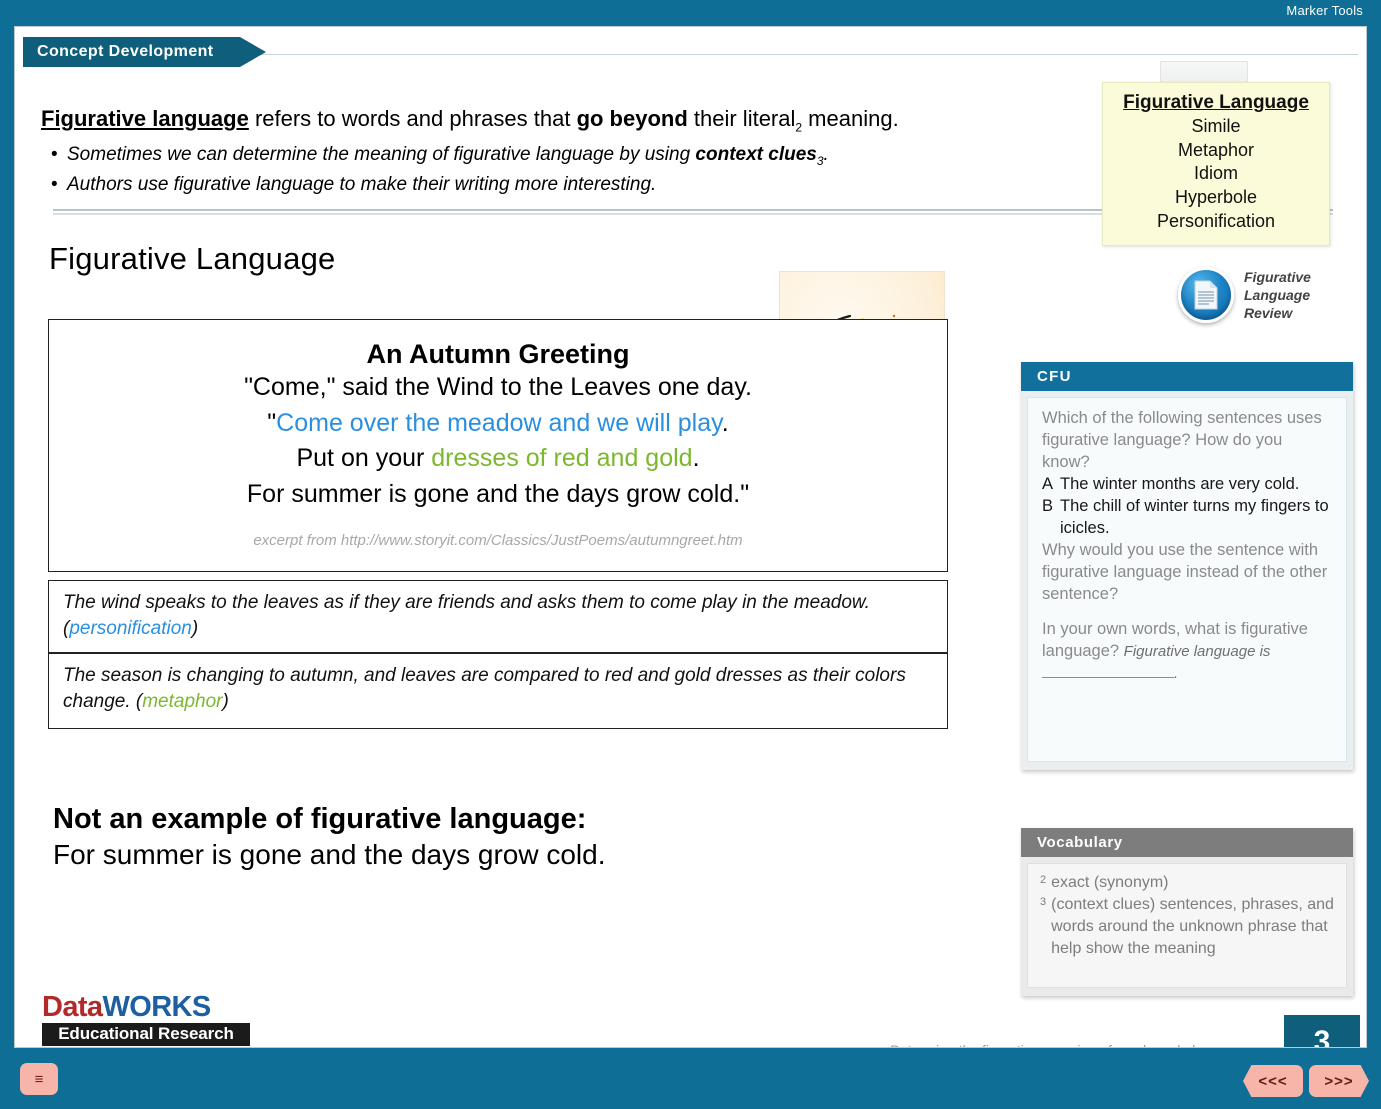 This screenshot has height=1109, width=1381. I want to click on poem-quote-mark: ", so click(272, 422).